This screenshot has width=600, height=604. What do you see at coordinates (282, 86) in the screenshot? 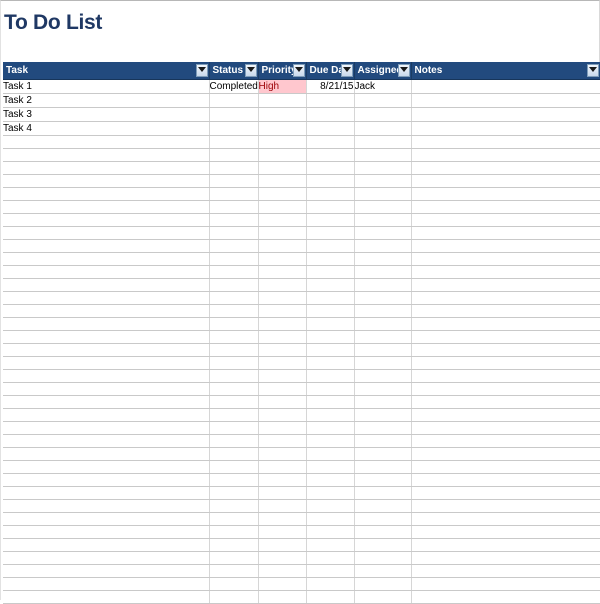
I see `cell-priority: High` at bounding box center [282, 86].